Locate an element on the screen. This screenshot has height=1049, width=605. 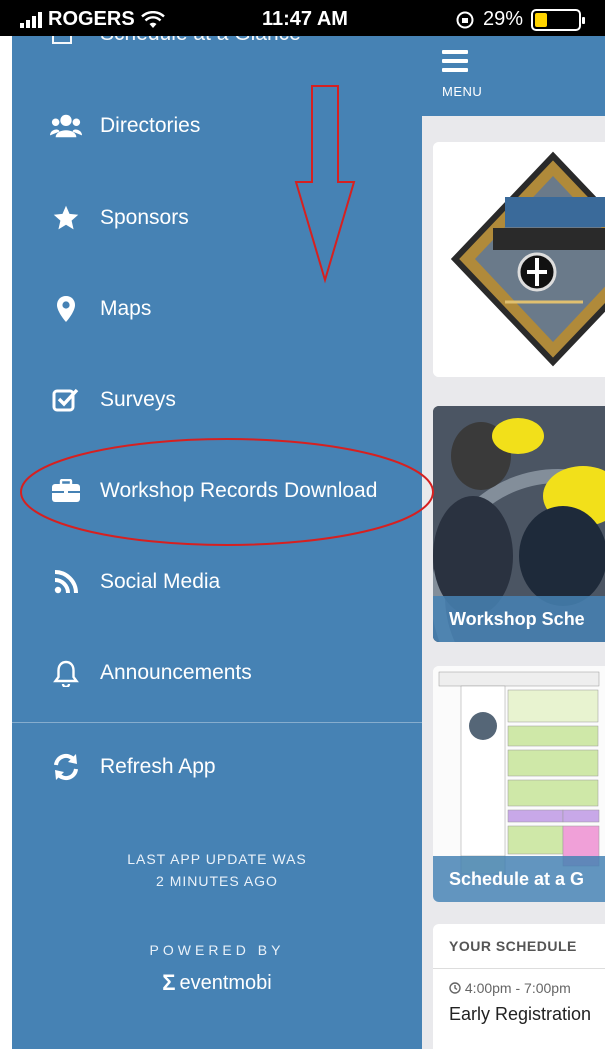
carrier-name: ROGERS is located at coordinates (91, 19).